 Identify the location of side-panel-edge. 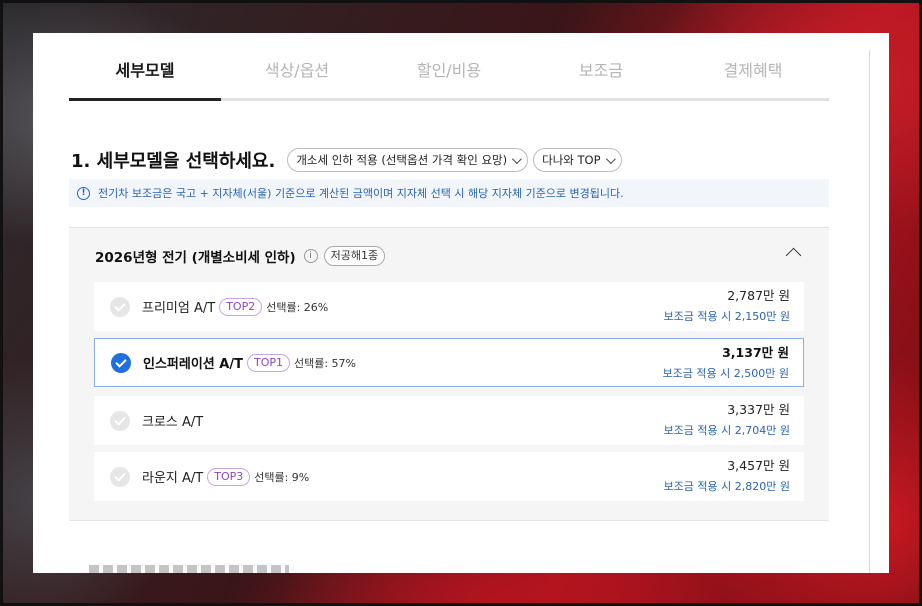
(879, 311).